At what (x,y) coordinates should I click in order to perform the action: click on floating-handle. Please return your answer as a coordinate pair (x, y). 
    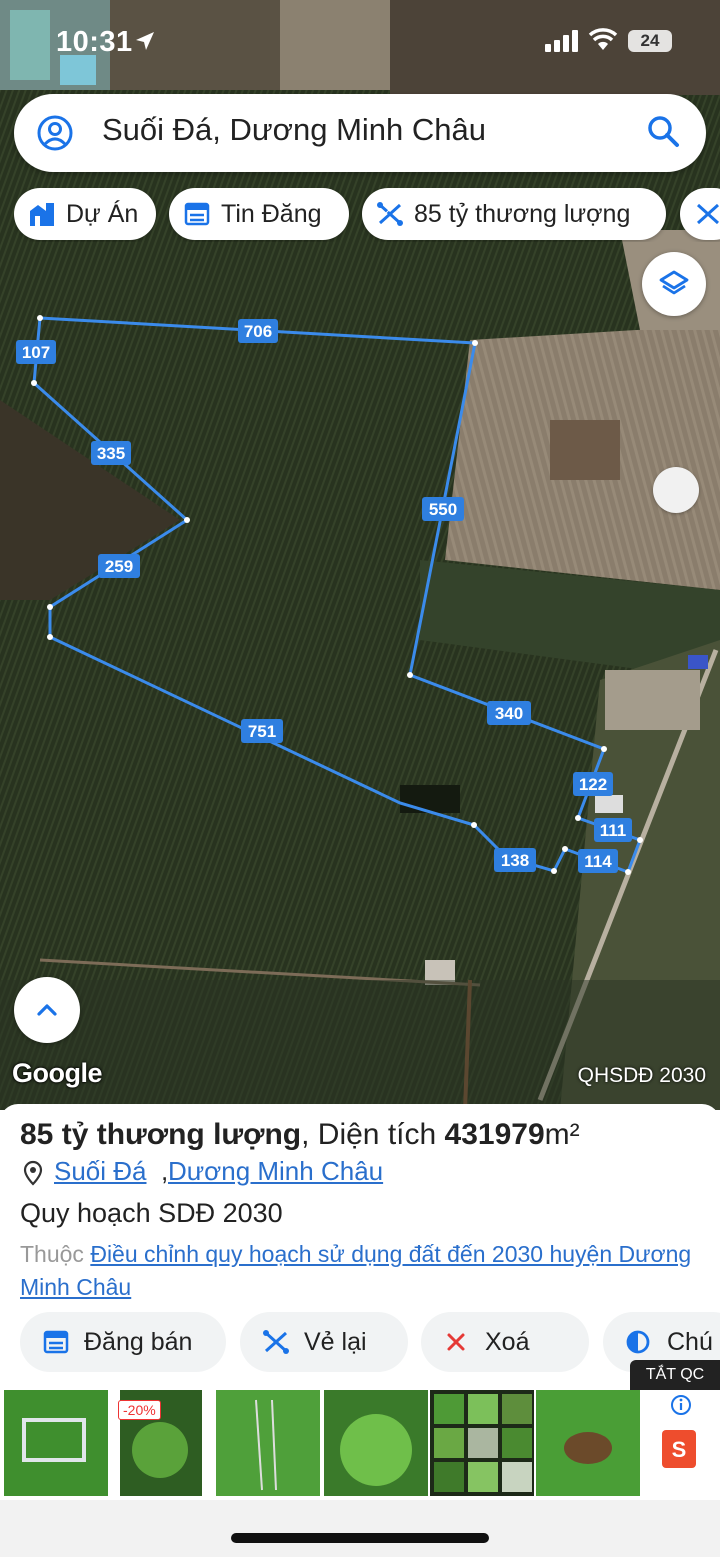
    Looking at the image, I should click on (676, 490).